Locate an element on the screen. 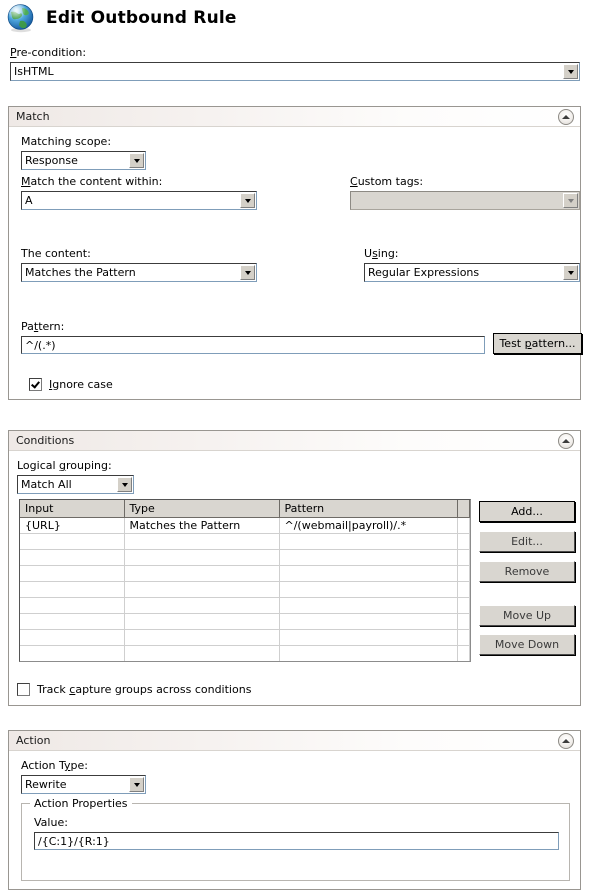  the-content-label: The content: is located at coordinates (56, 253).